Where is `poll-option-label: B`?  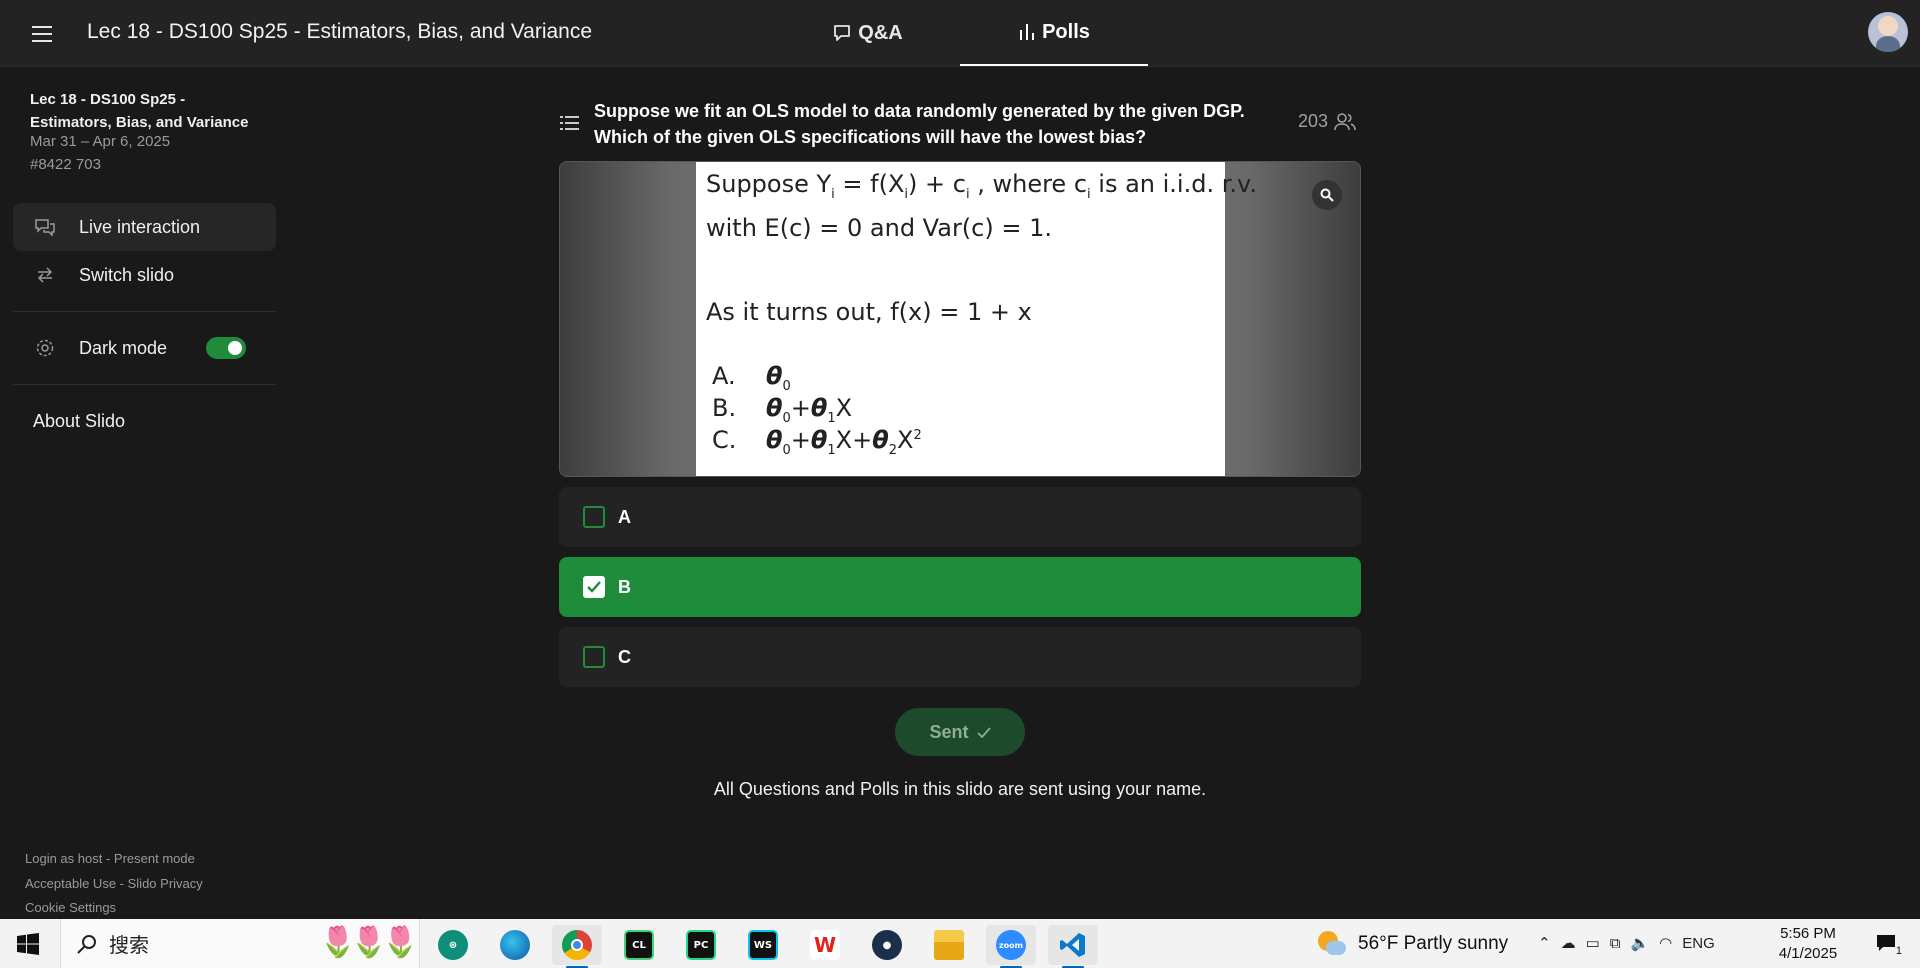
poll-option-label: B is located at coordinates (624, 586).